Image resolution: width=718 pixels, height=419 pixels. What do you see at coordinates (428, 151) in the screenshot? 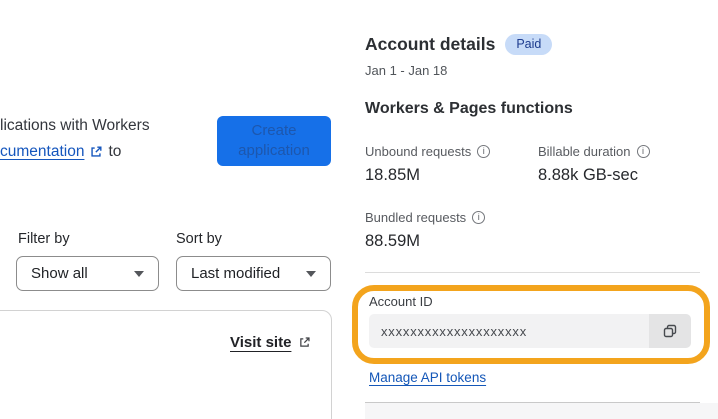
I see `metric-label: Unbound requests i` at bounding box center [428, 151].